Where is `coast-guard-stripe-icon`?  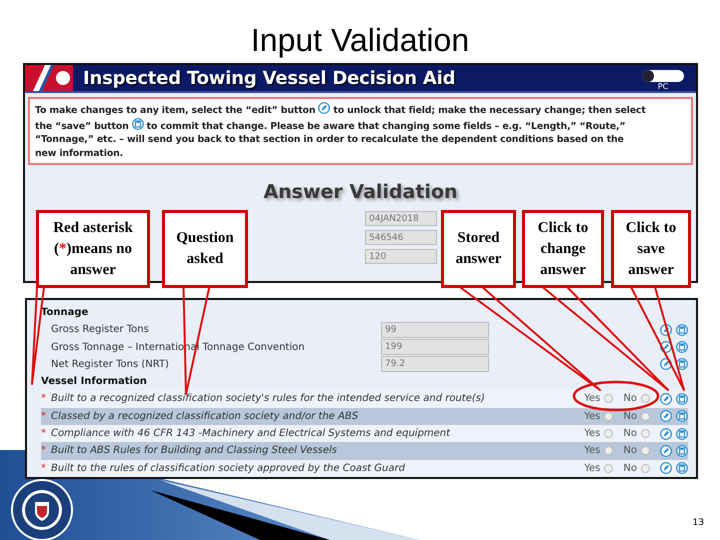
coast-guard-stripe-icon is located at coordinates (49, 78).